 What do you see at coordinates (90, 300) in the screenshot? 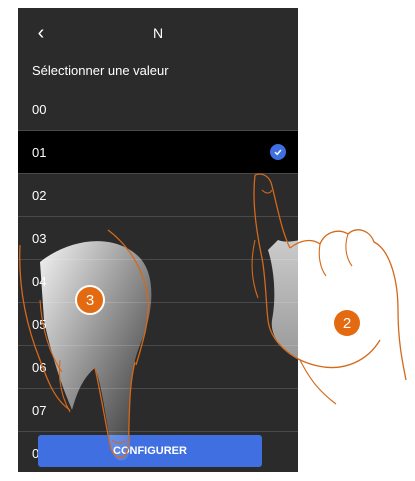
I see `step-badge-3: 3` at bounding box center [90, 300].